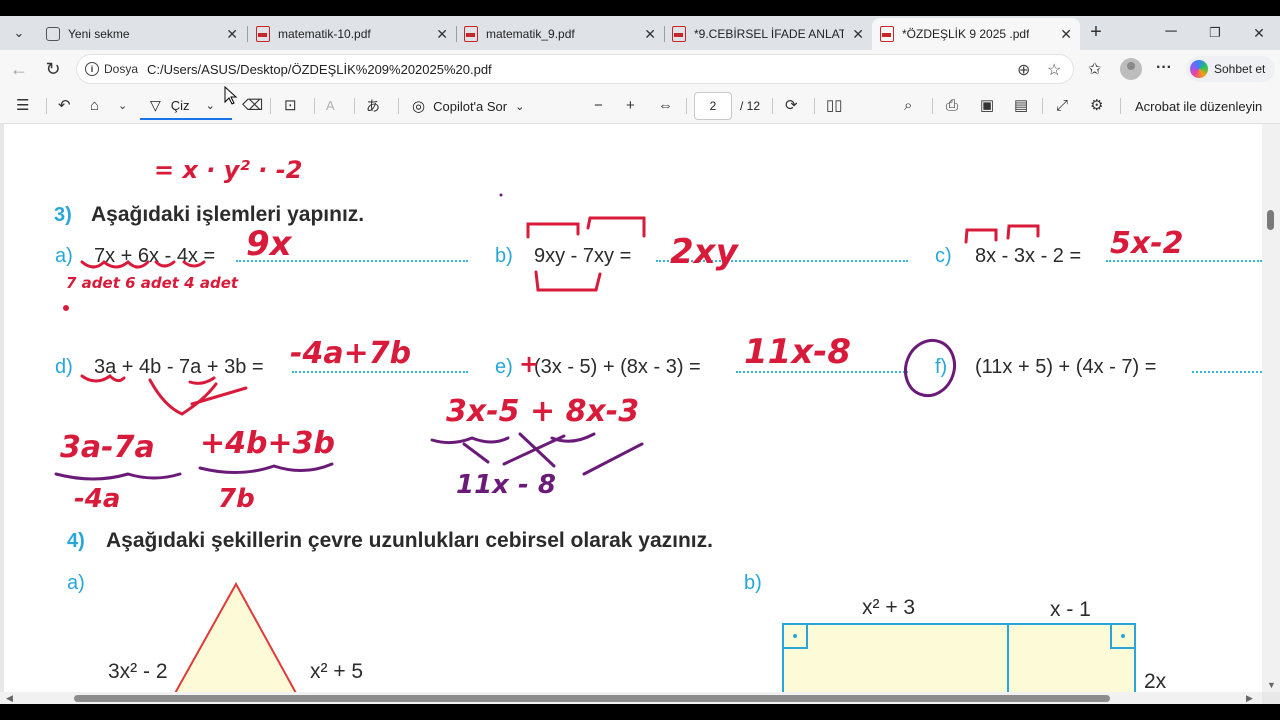  I want to click on tab-ozdeslik-active: *ÖZDEŞLİK 9 2025 .pdf ✕, so click(976, 34).